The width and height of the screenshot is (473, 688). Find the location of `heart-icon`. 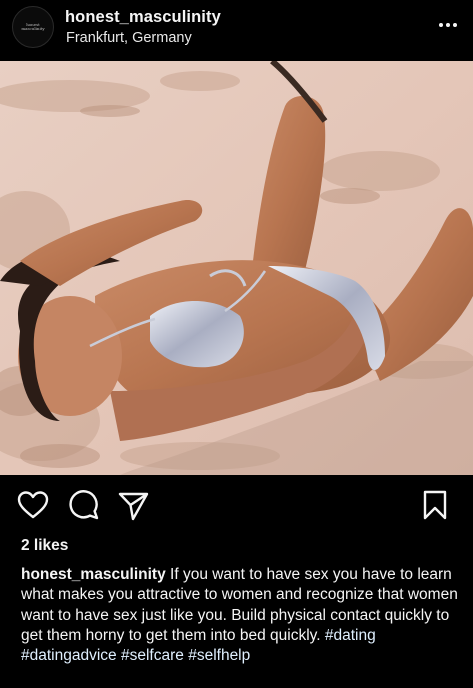

heart-icon is located at coordinates (33, 505).